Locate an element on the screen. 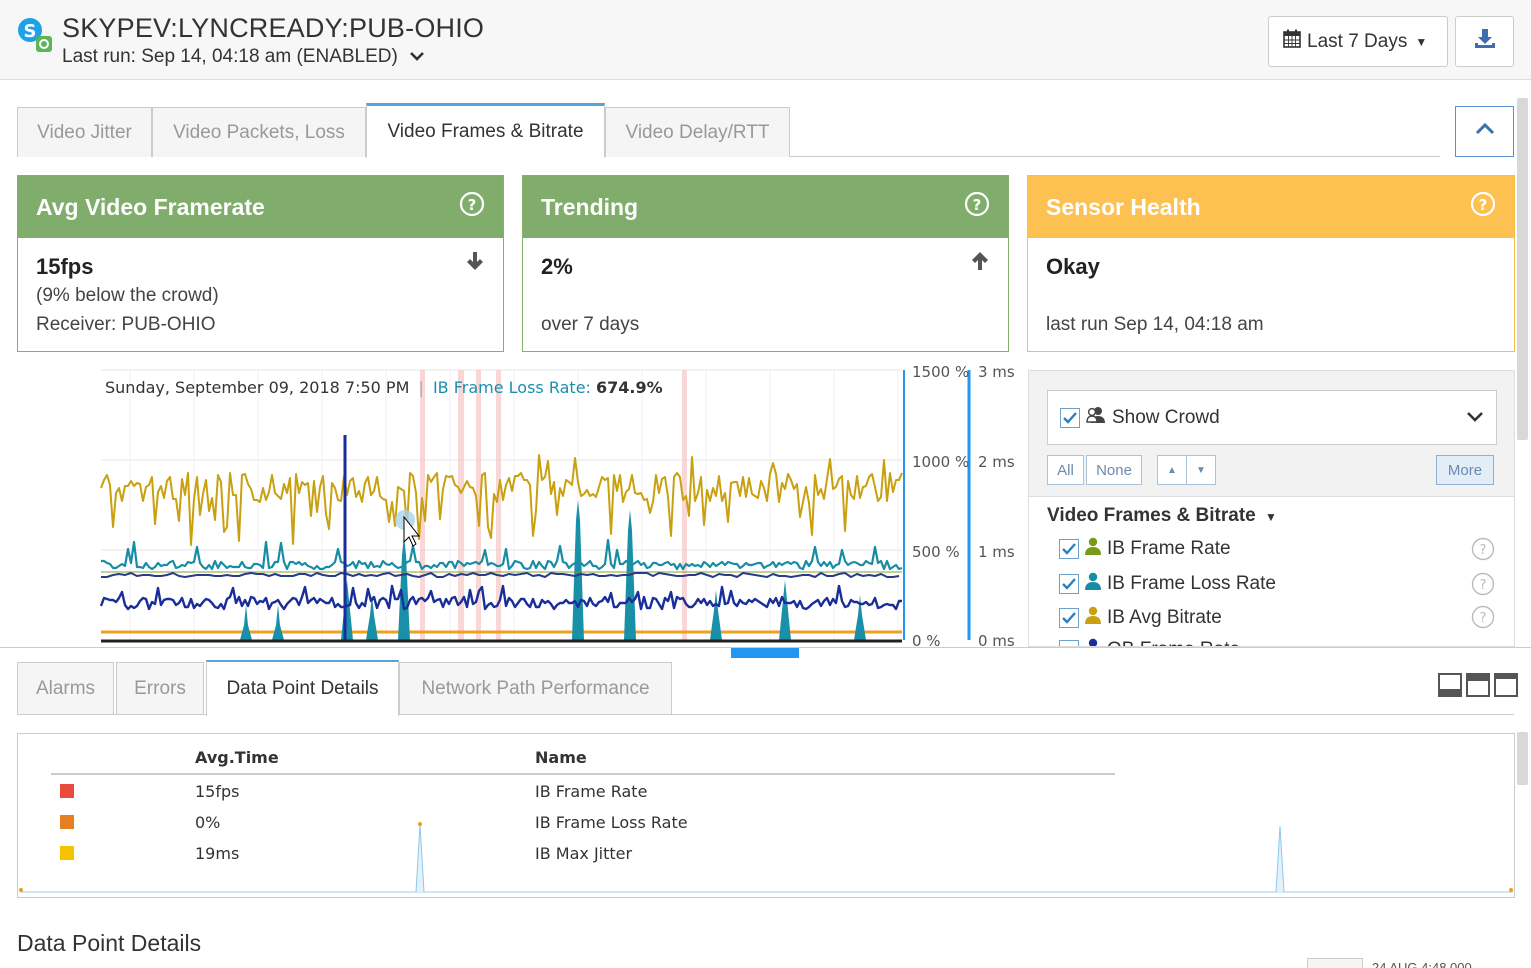 This screenshot has width=1531, height=968. series-ib-avg-bitrate is located at coordinates (501, 500).